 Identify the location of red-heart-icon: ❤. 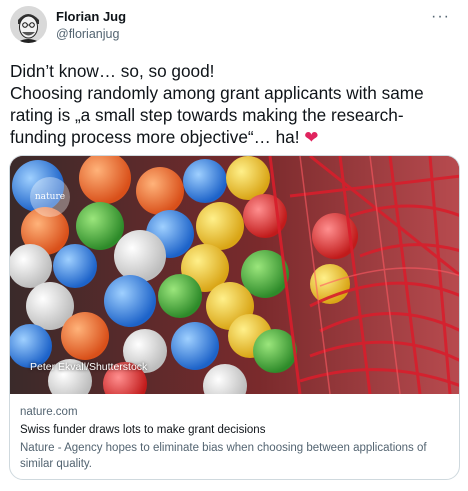
(311, 137).